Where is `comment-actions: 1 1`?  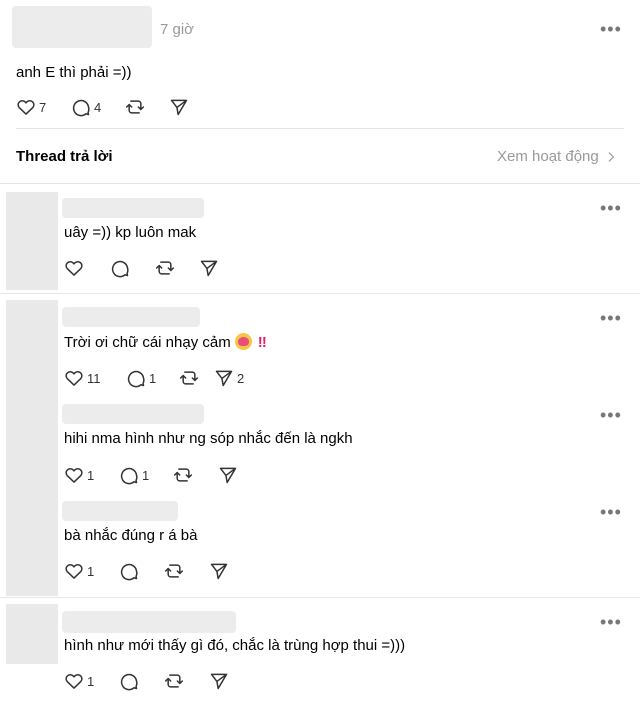
comment-actions: 1 1 is located at coordinates (151, 475).